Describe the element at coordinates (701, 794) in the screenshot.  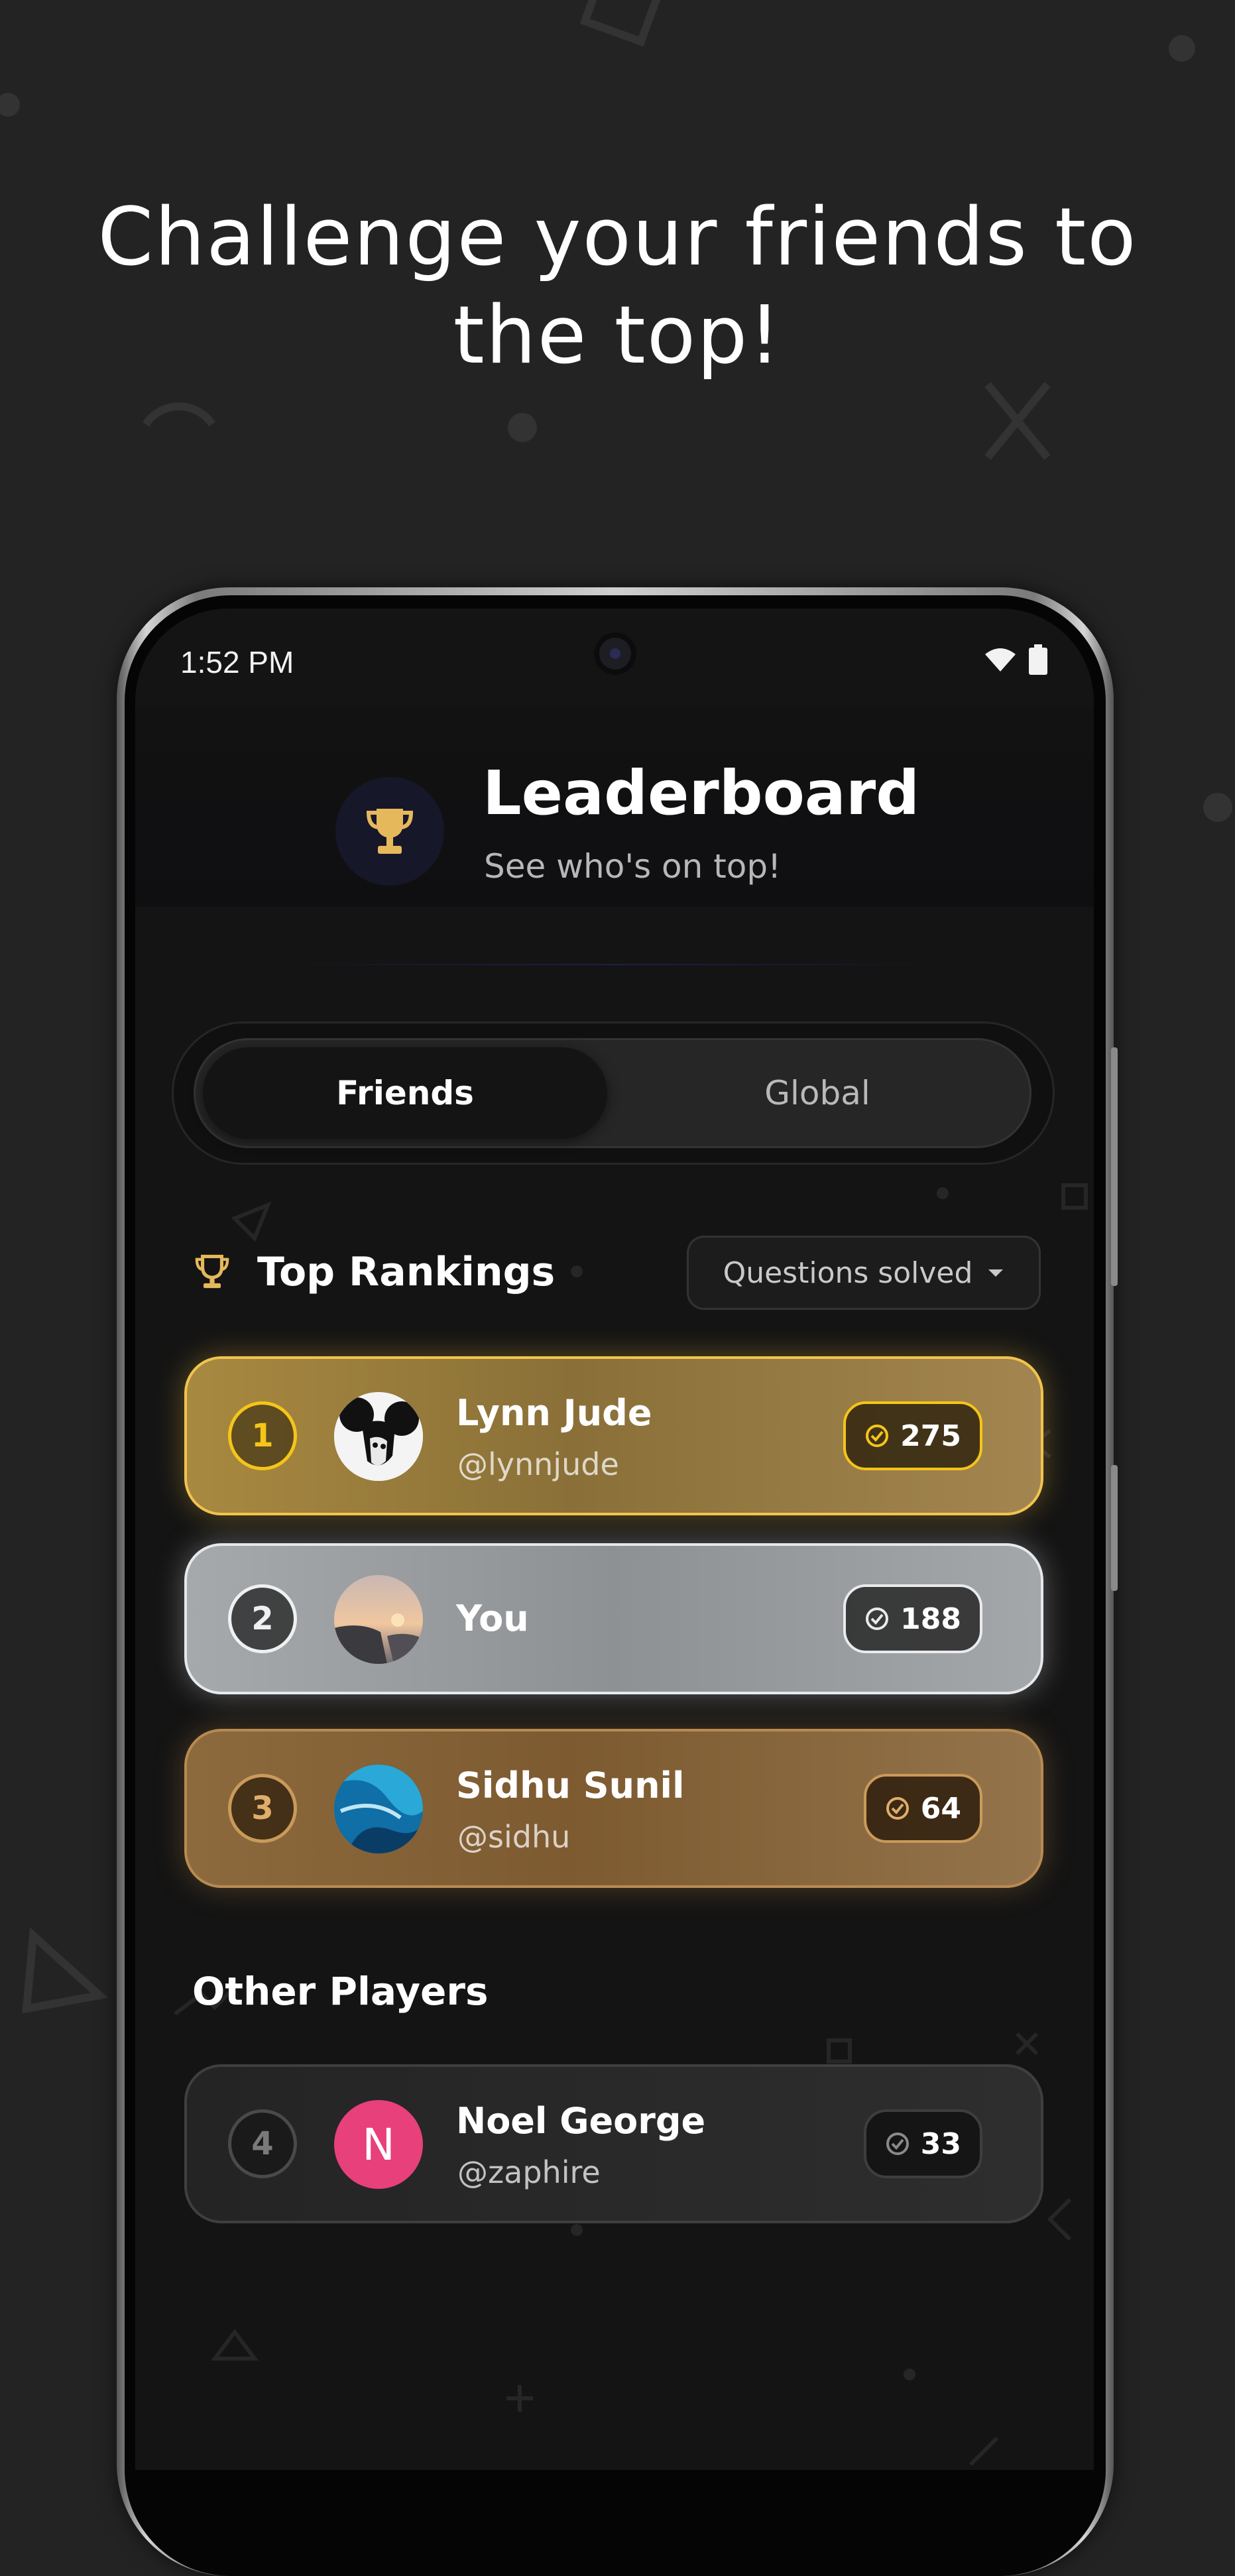
I see `page-title: Leaderboard` at that location.